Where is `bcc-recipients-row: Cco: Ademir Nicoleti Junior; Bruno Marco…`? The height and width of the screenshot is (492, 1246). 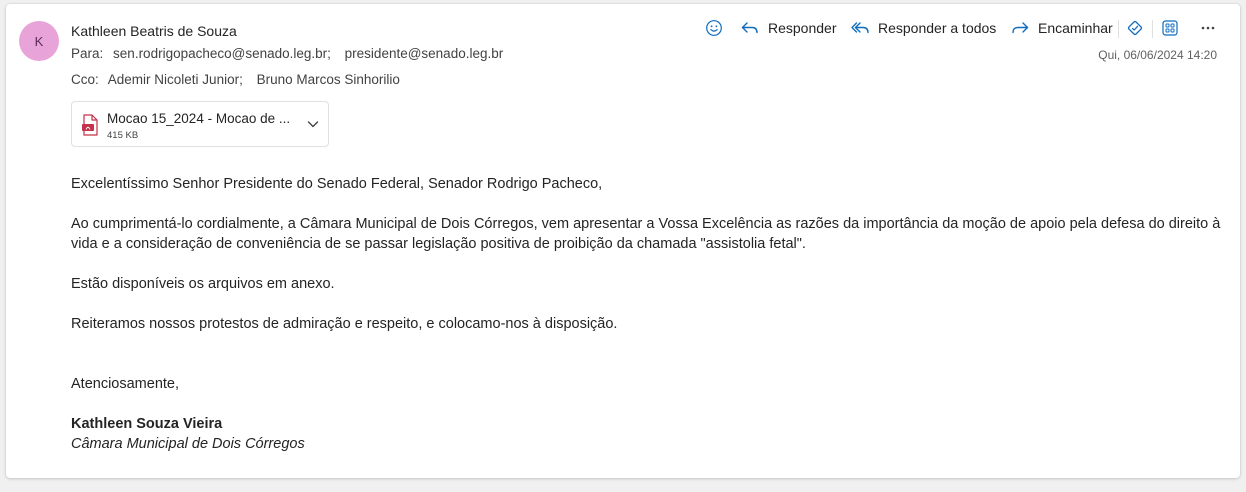
bcc-recipients-row: Cco: Ademir Nicoleti Junior; Bruno Marco… is located at coordinates (240, 79).